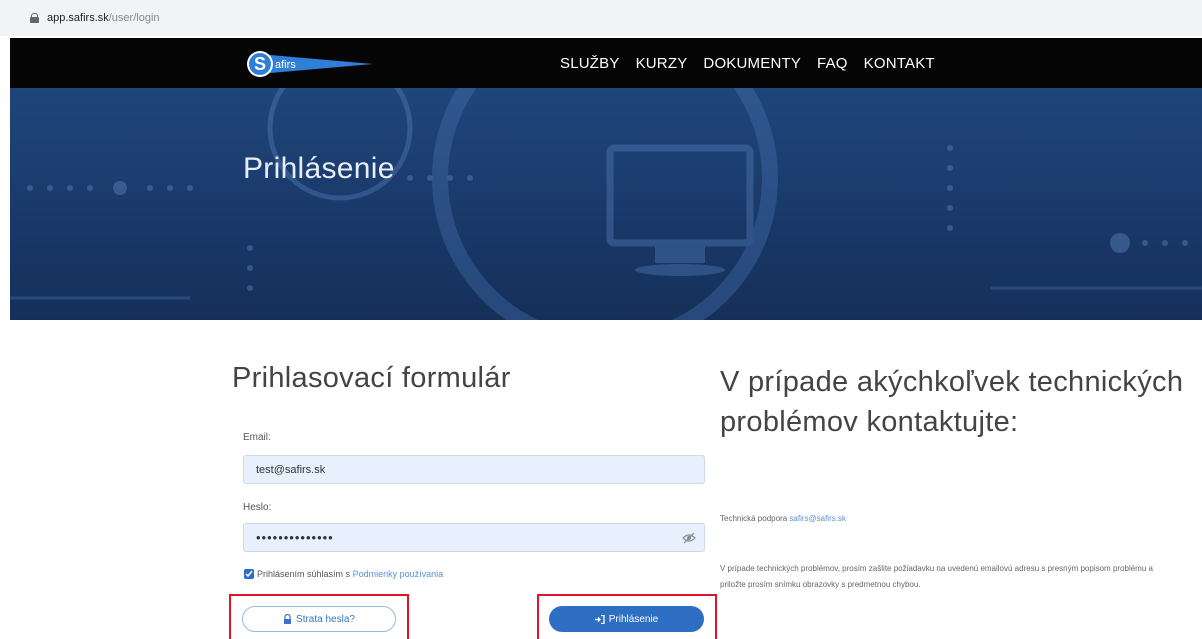 The image size is (1202, 639). Describe the element at coordinates (899, 63) in the screenshot. I see `nav-item-kontakt: KONTAKT` at that location.